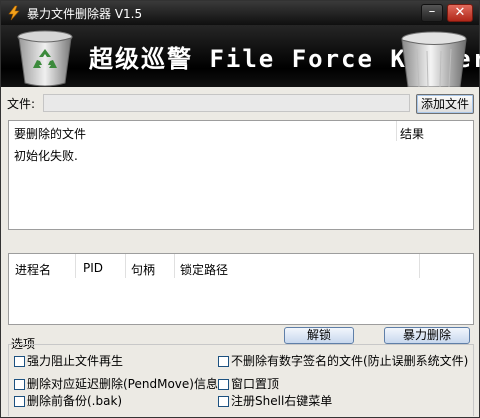  Describe the element at coordinates (248, 383) in the screenshot. I see `option-always-on-top: 窗口置顶` at that location.